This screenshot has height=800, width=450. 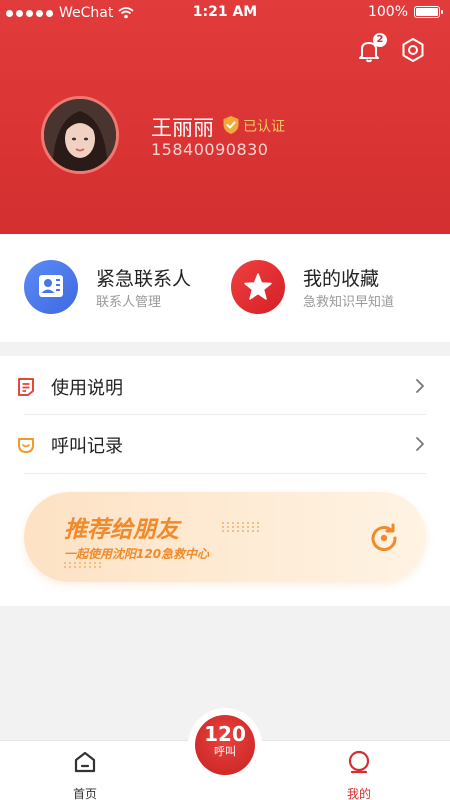 What do you see at coordinates (87, 388) in the screenshot?
I see `menu-item-instructions-label: 使用说明` at bounding box center [87, 388].